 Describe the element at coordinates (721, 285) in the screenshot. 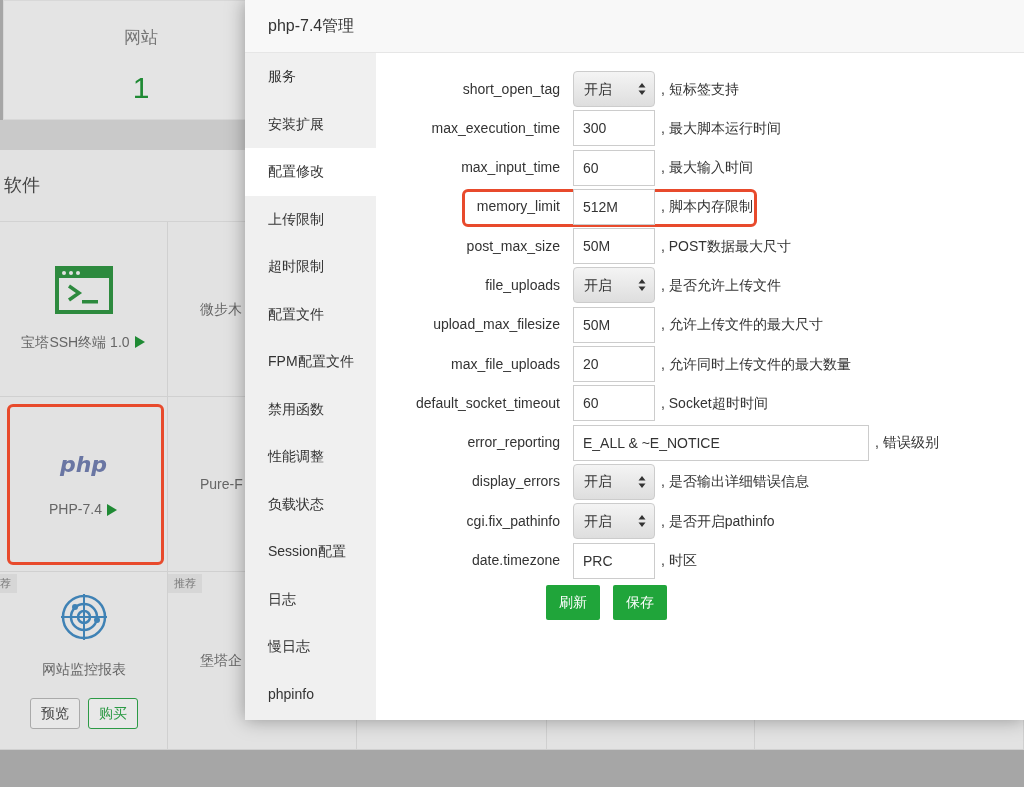

I see `setting-note: , 是否允许上传文件` at that location.